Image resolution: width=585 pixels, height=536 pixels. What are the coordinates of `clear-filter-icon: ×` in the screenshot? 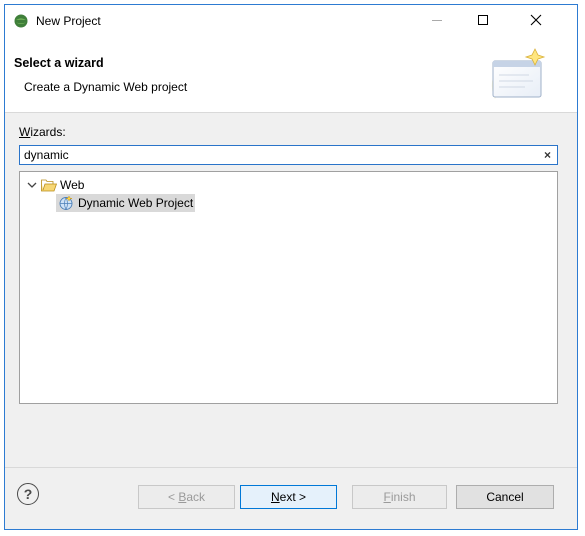 It's located at (547, 155).